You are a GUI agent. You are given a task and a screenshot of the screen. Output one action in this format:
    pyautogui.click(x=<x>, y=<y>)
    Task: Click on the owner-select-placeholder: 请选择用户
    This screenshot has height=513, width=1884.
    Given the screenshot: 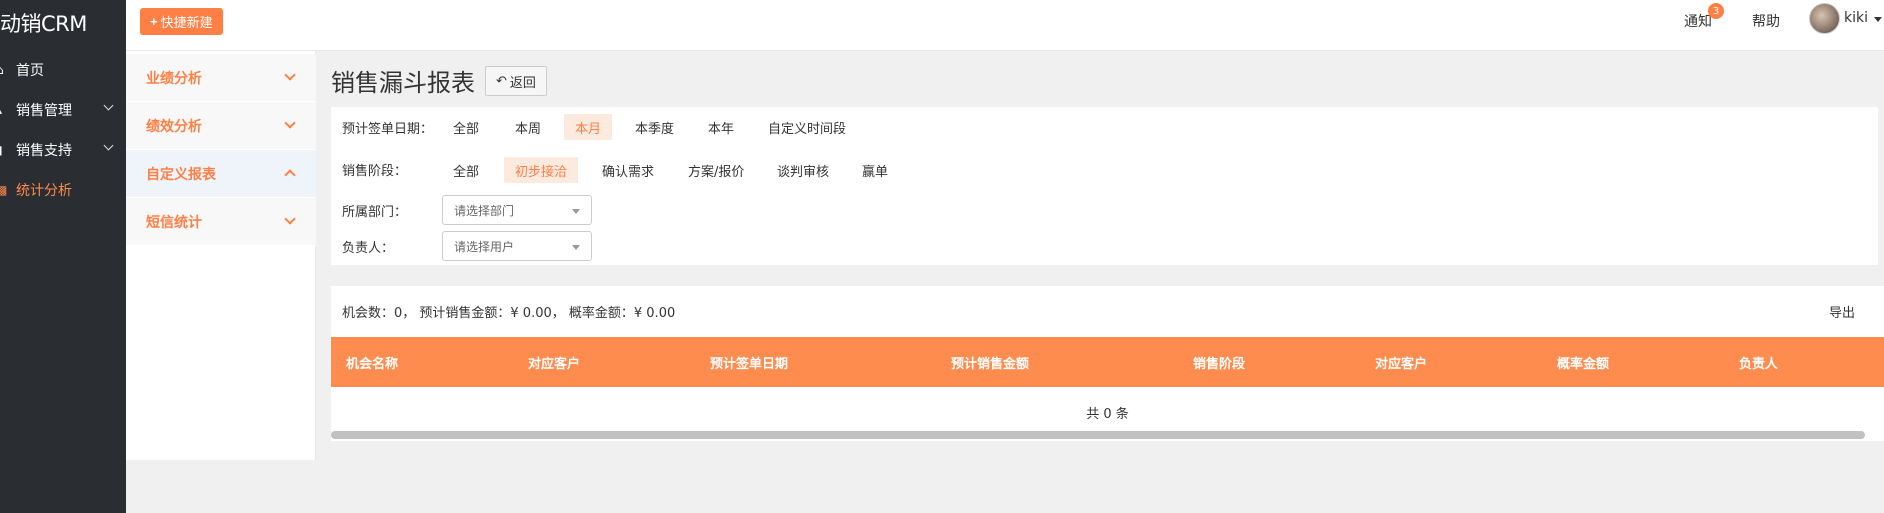 What is the action you would take?
    pyautogui.click(x=484, y=246)
    